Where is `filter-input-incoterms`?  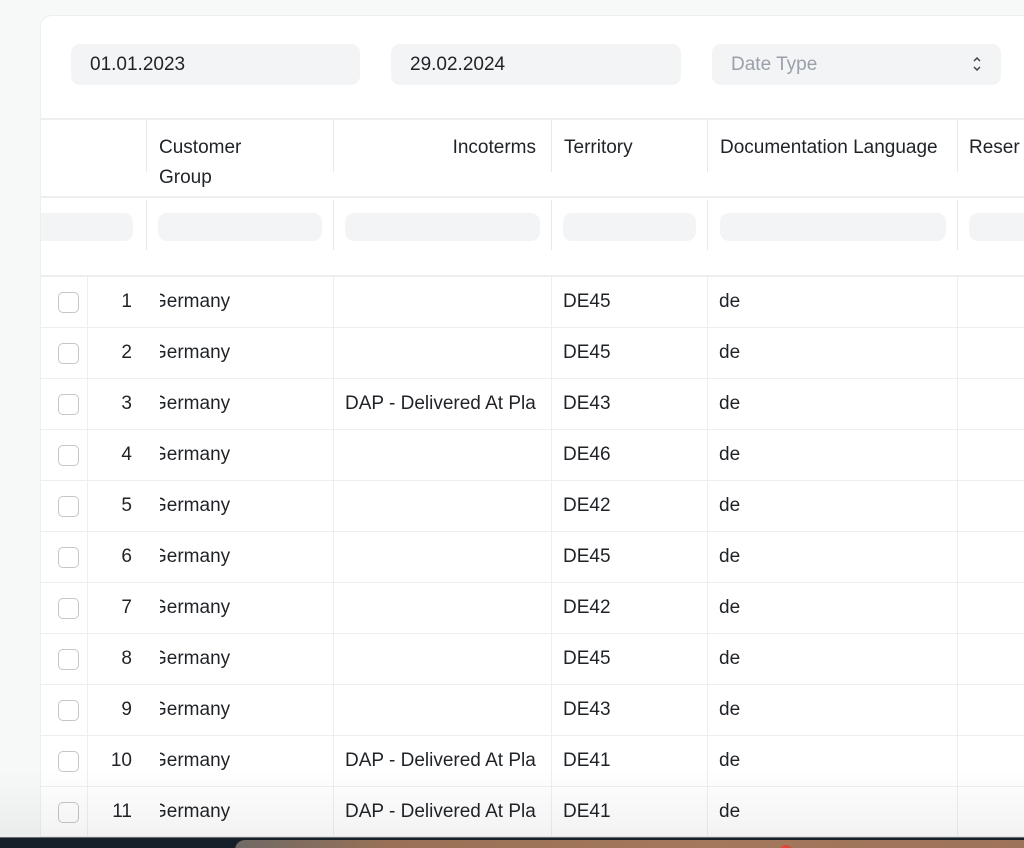
filter-input-incoterms is located at coordinates (442, 227).